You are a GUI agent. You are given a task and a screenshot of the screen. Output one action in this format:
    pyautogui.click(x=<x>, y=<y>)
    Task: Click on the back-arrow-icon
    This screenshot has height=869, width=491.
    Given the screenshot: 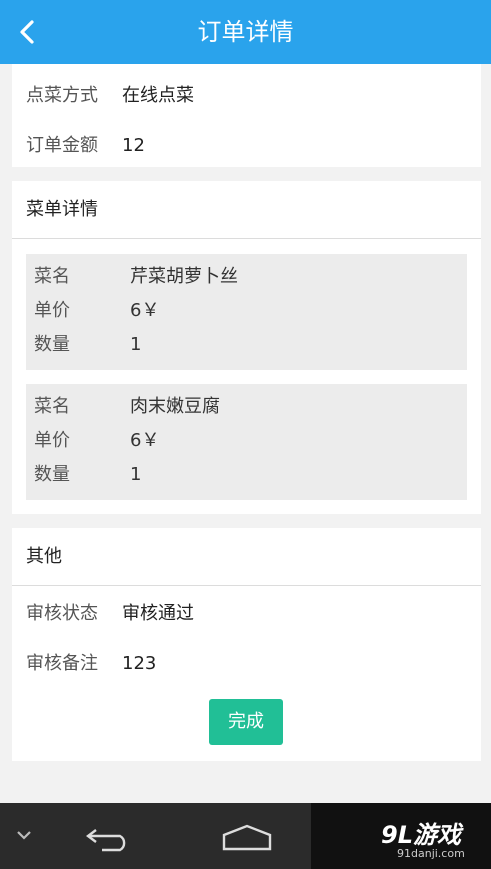 What is the action you would take?
    pyautogui.click(x=106, y=840)
    